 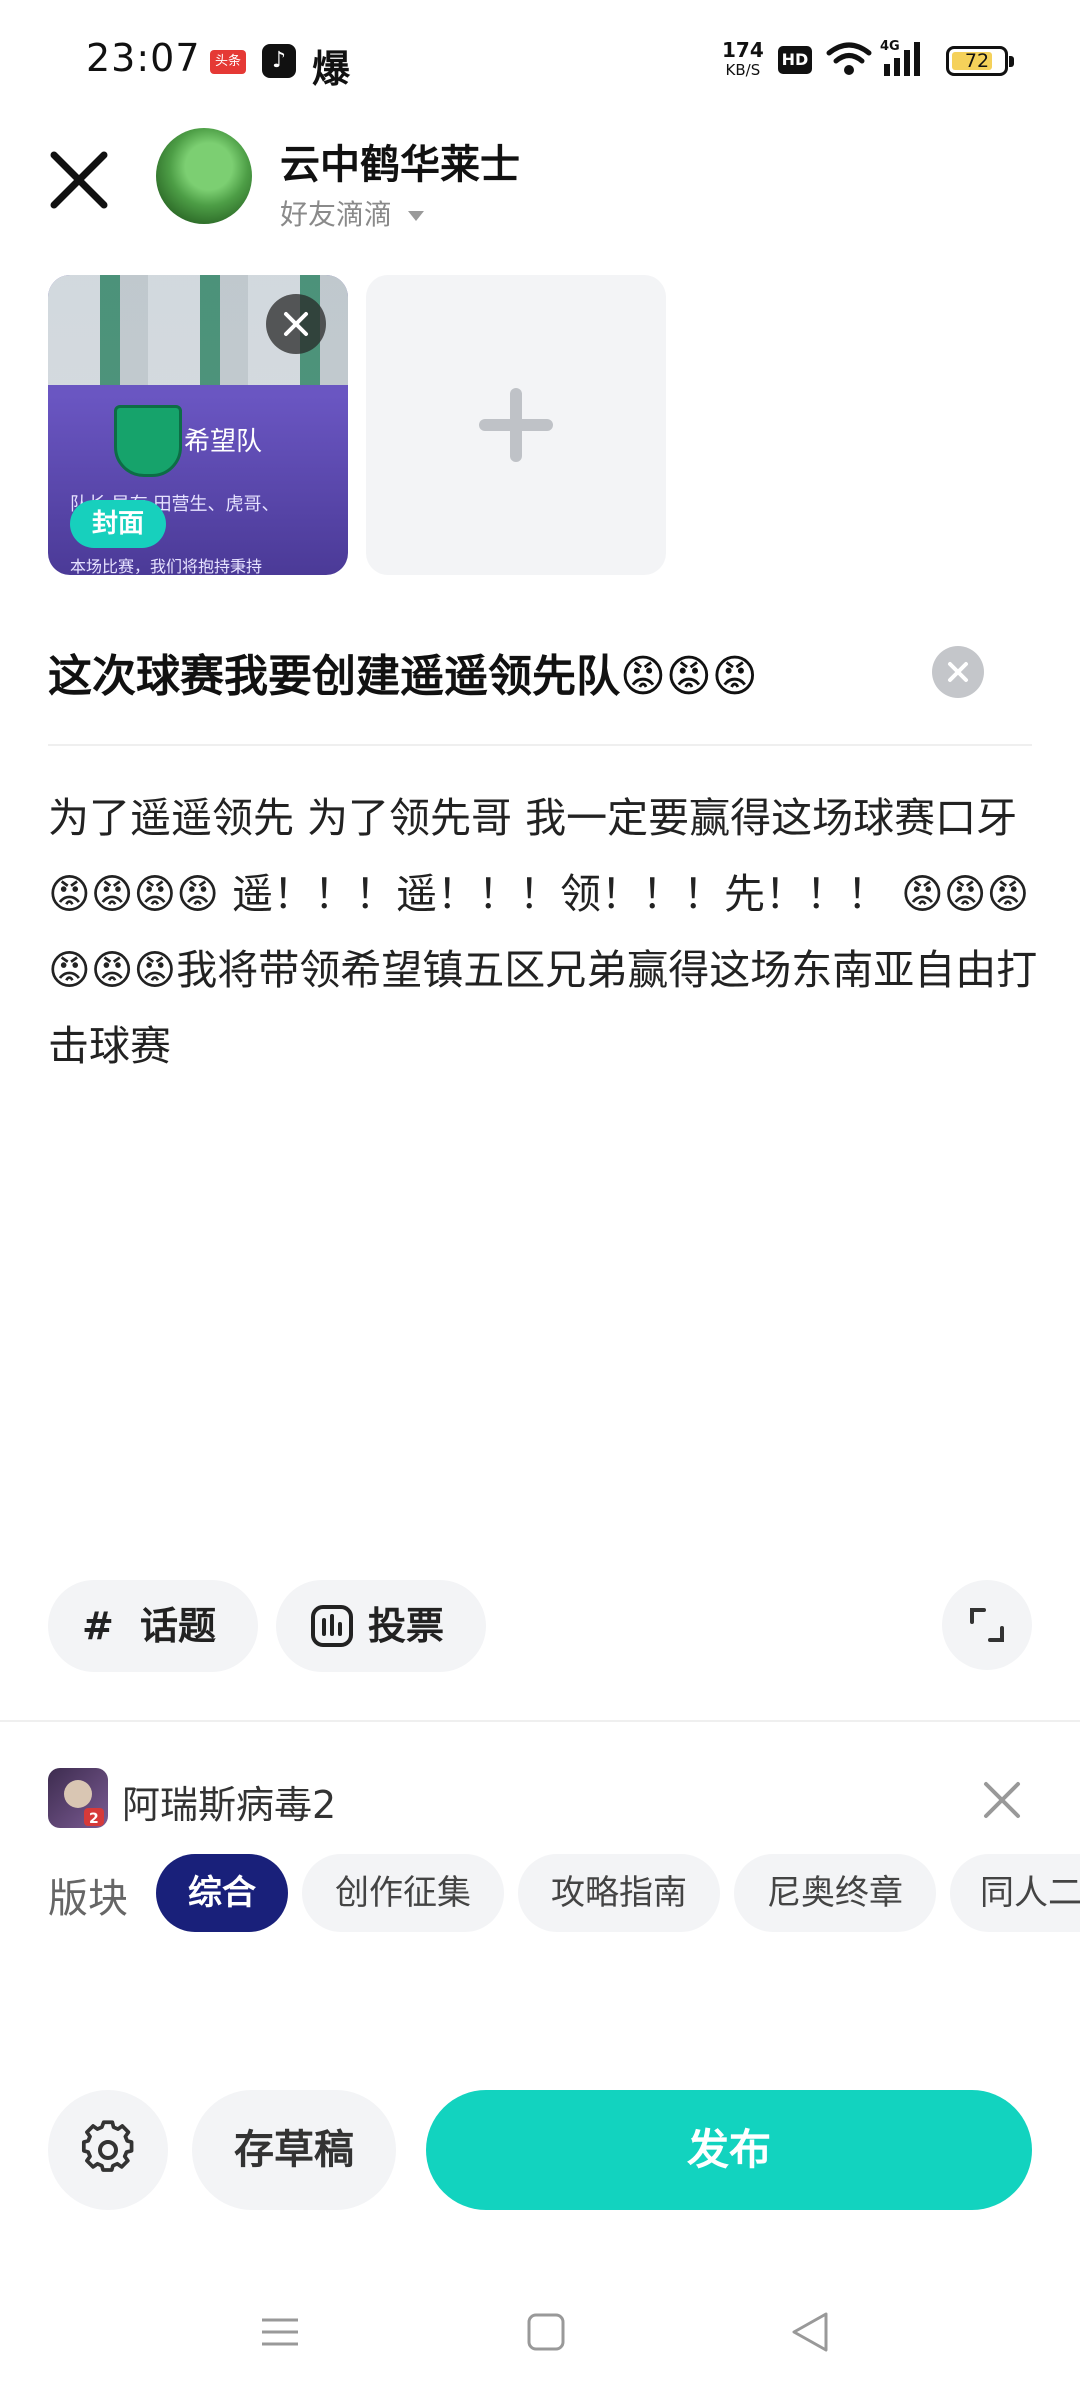 What do you see at coordinates (415, 216) in the screenshot?
I see `chevron-down-icon` at bounding box center [415, 216].